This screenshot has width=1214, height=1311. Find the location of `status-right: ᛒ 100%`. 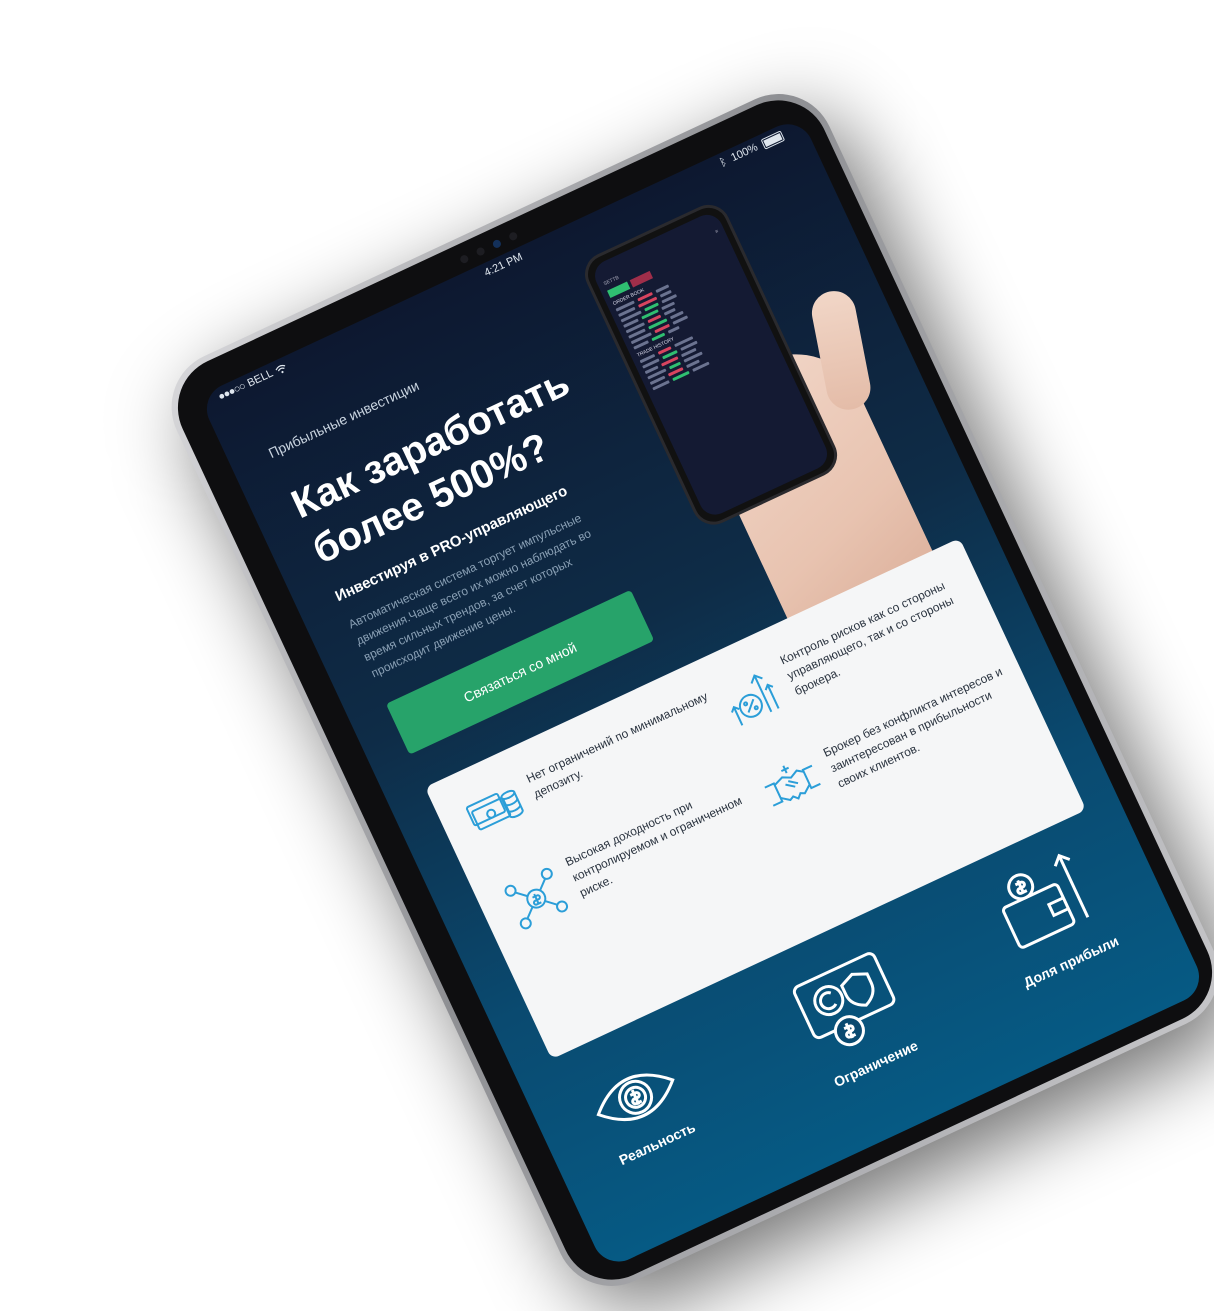

status-right: ᛒ 100% is located at coordinates (751, 149).